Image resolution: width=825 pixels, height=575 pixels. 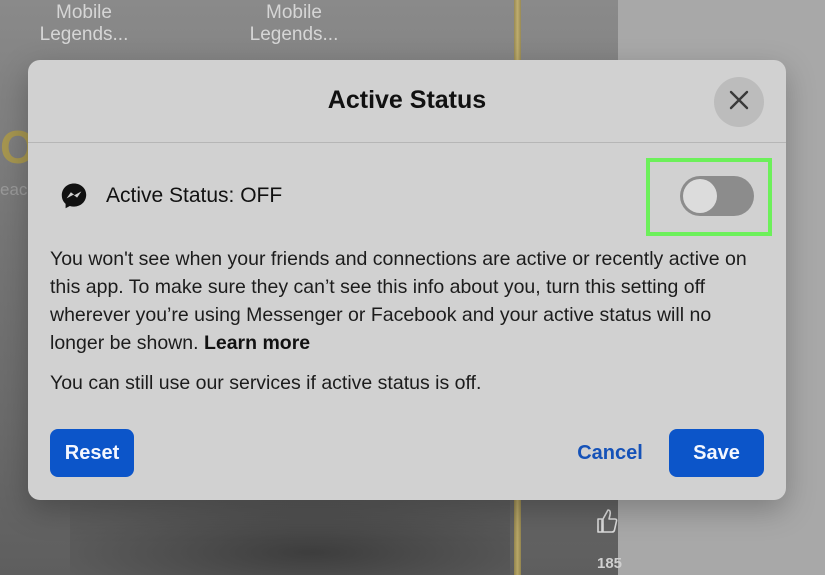 What do you see at coordinates (610, 563) in the screenshot?
I see `like-count: 185` at bounding box center [610, 563].